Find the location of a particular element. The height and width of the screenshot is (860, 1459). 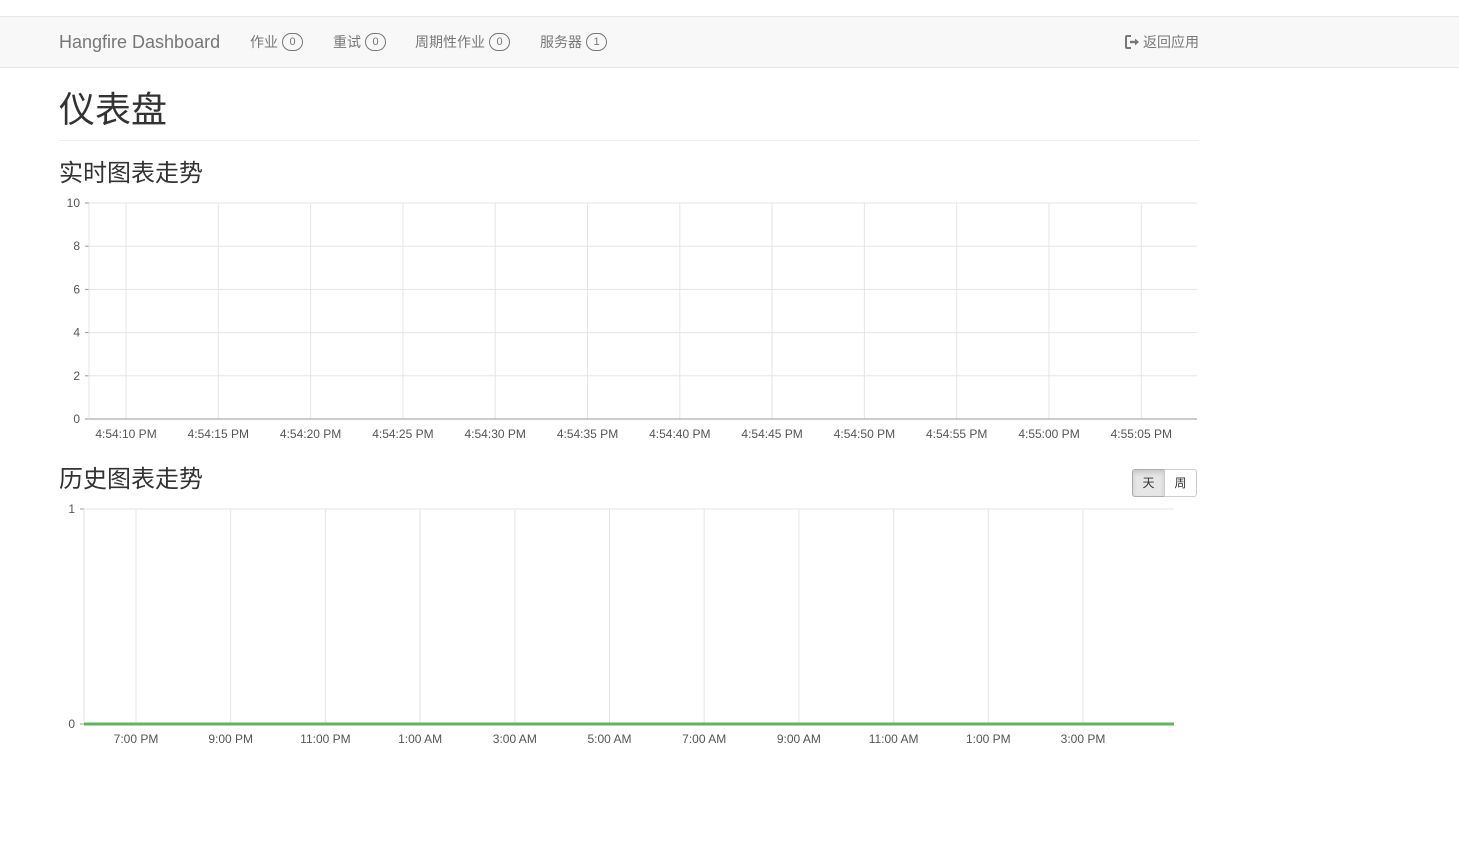

nav-item-label: 重试 is located at coordinates (347, 42).